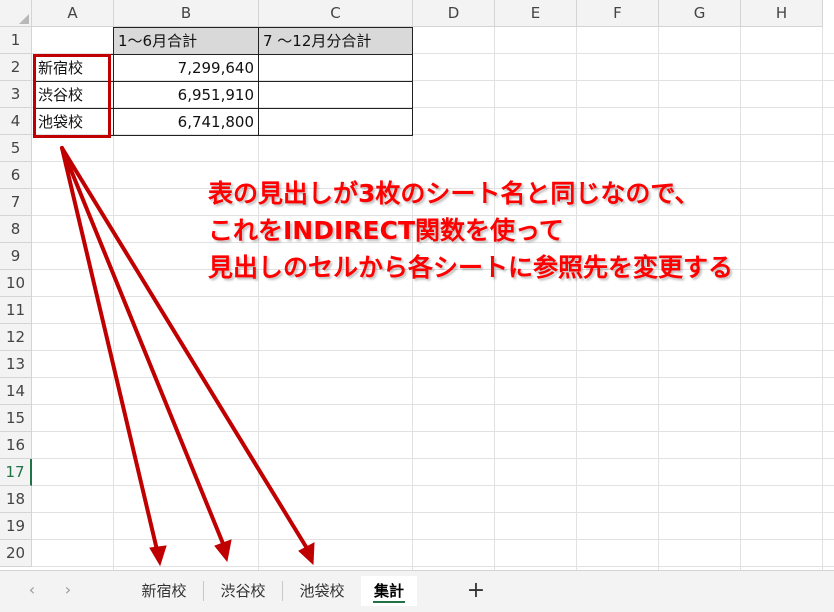 Image resolution: width=834 pixels, height=612 pixels. I want to click on annotation-line-3: 見出しのセルから各シートに参照先を変更する, so click(471, 267).